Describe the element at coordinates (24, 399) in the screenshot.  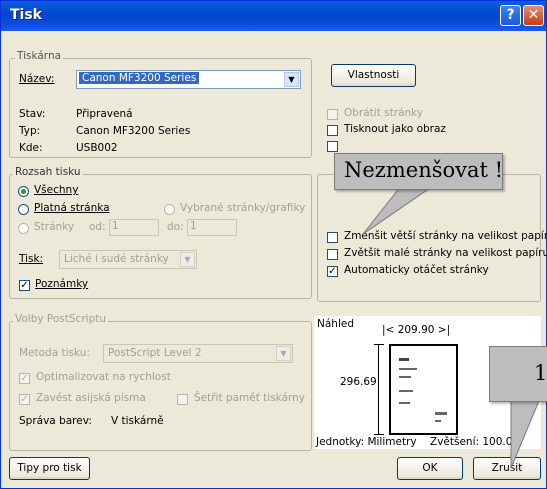
I see `download-fonts-checkbox: ✓` at that location.